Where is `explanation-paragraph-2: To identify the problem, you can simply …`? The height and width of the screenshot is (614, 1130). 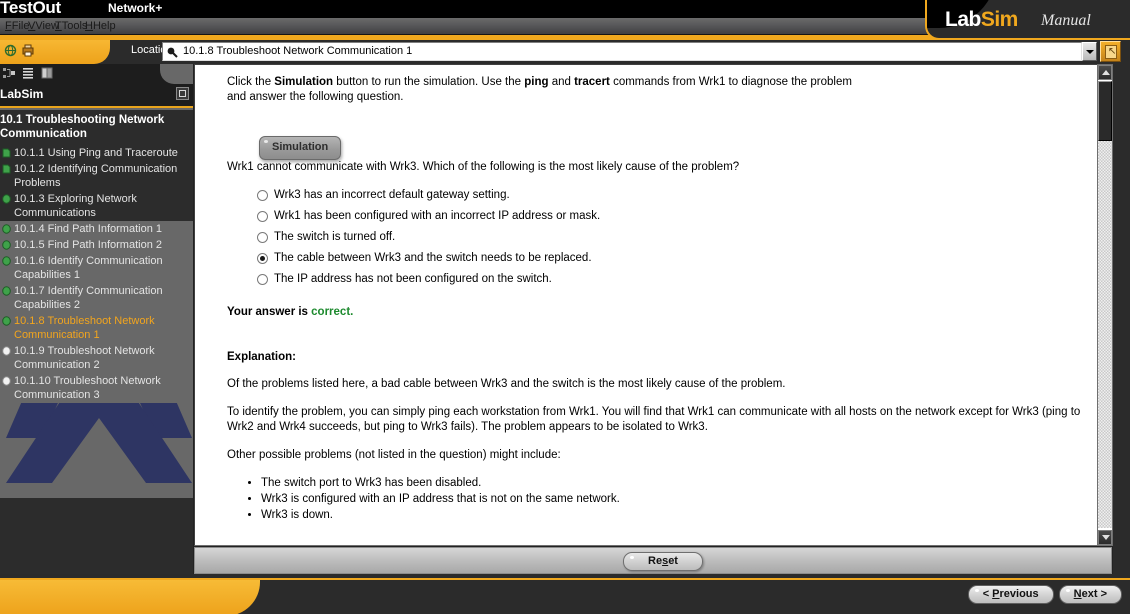 explanation-paragraph-2: To identify the problem, you can simply … is located at coordinates (654, 419).